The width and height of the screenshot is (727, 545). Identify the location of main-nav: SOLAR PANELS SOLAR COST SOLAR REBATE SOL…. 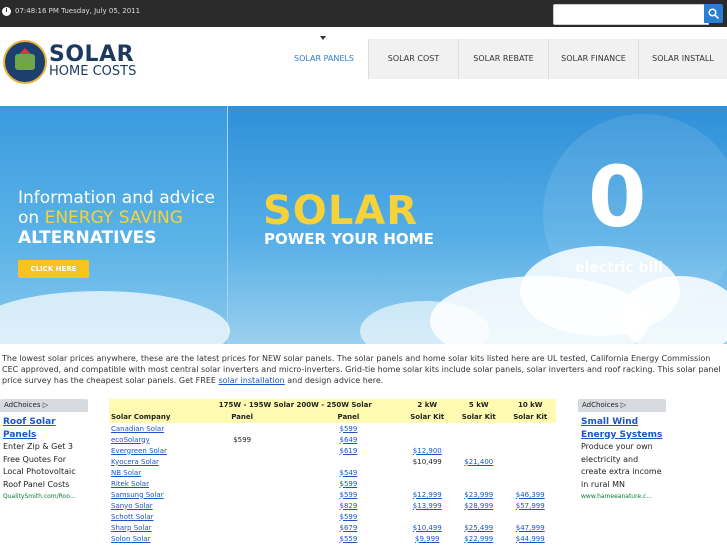
(503, 57).